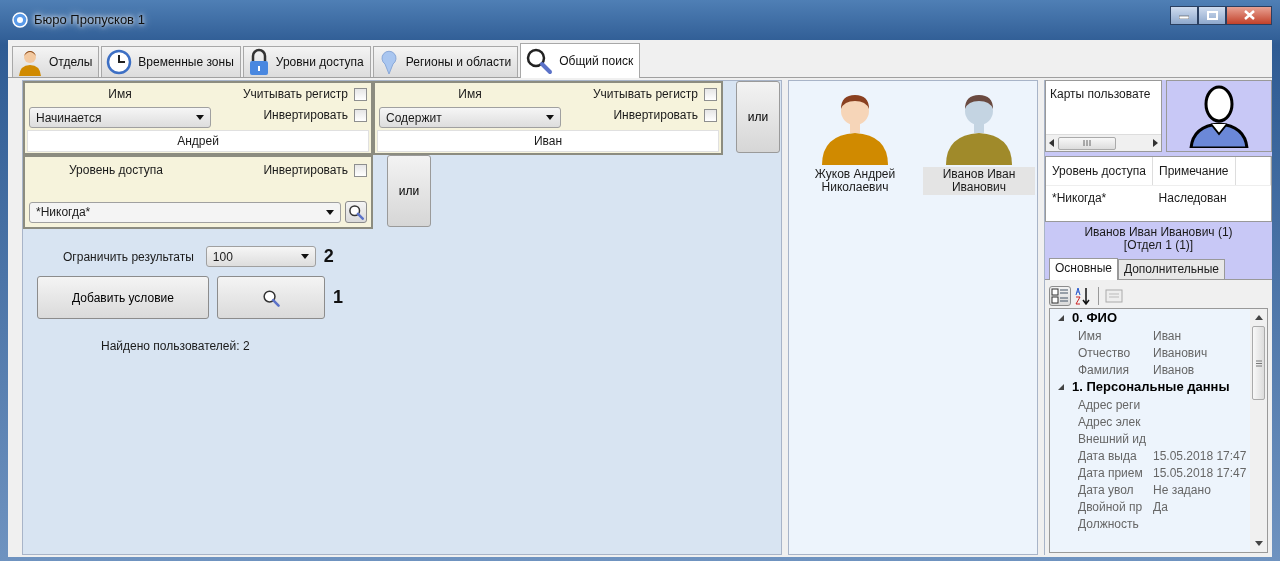 The width and height of the screenshot is (1280, 561). Describe the element at coordinates (1182, 490) in the screenshot. I see `property-value: Не задано` at that location.